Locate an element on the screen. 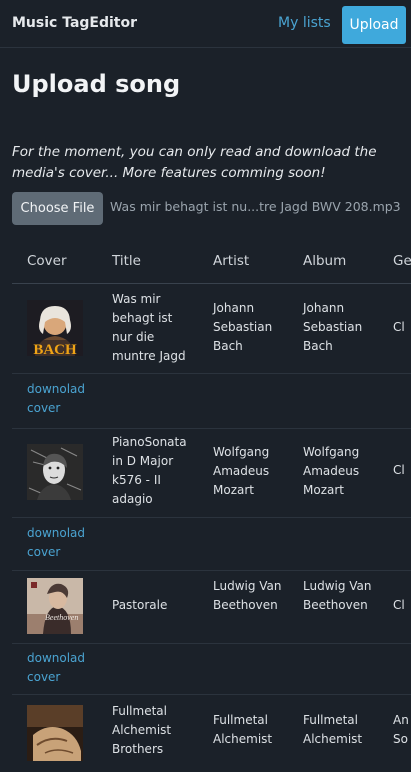 The image size is (411, 772). song-album: Ludwig Van Beethoven is located at coordinates (337, 595).